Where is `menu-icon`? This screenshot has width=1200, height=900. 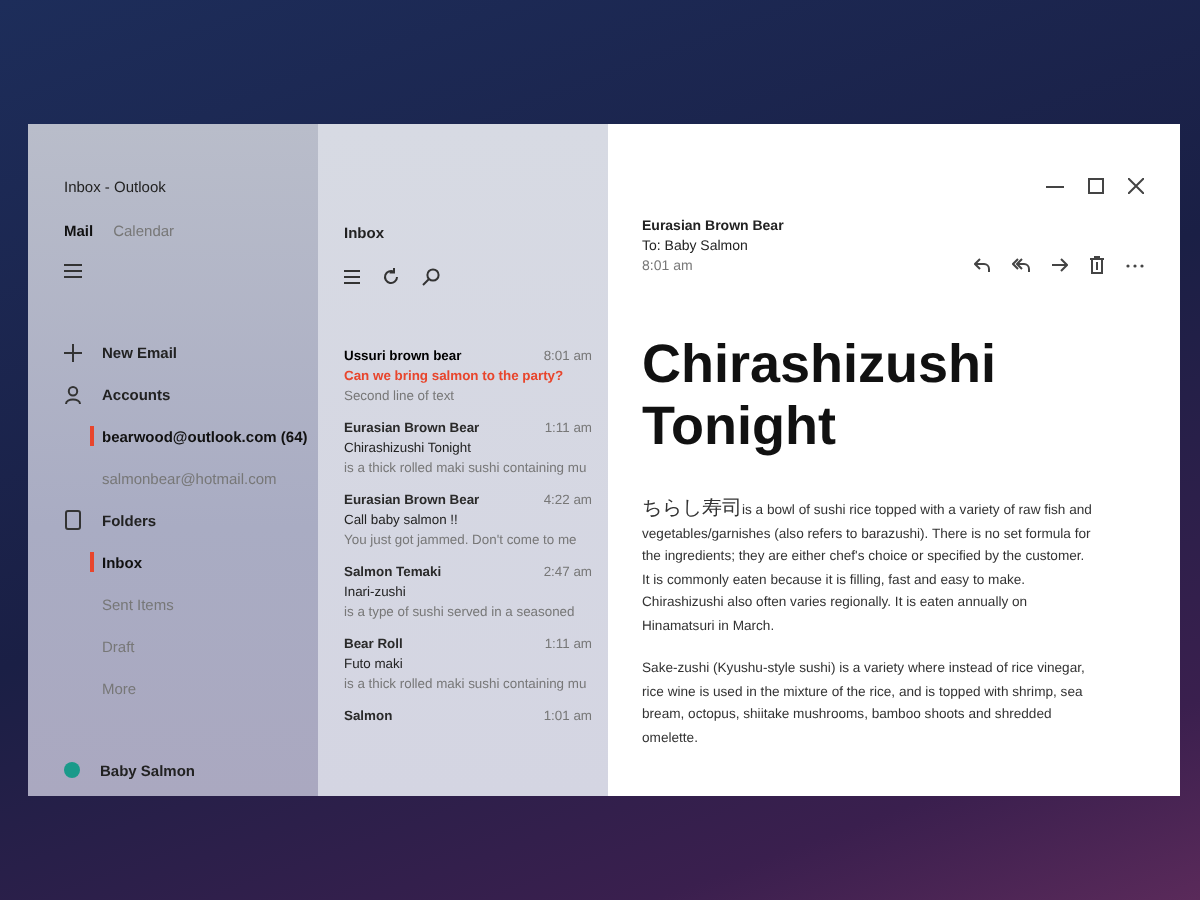 menu-icon is located at coordinates (73, 271).